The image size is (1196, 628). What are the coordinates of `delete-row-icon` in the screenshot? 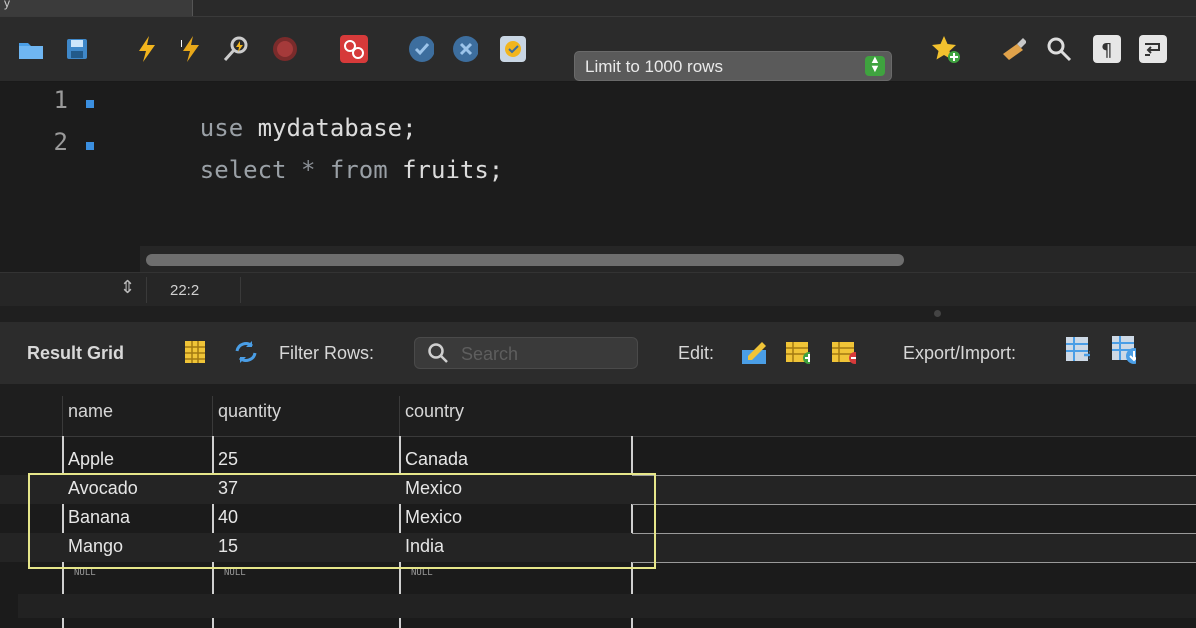 It's located at (843, 352).